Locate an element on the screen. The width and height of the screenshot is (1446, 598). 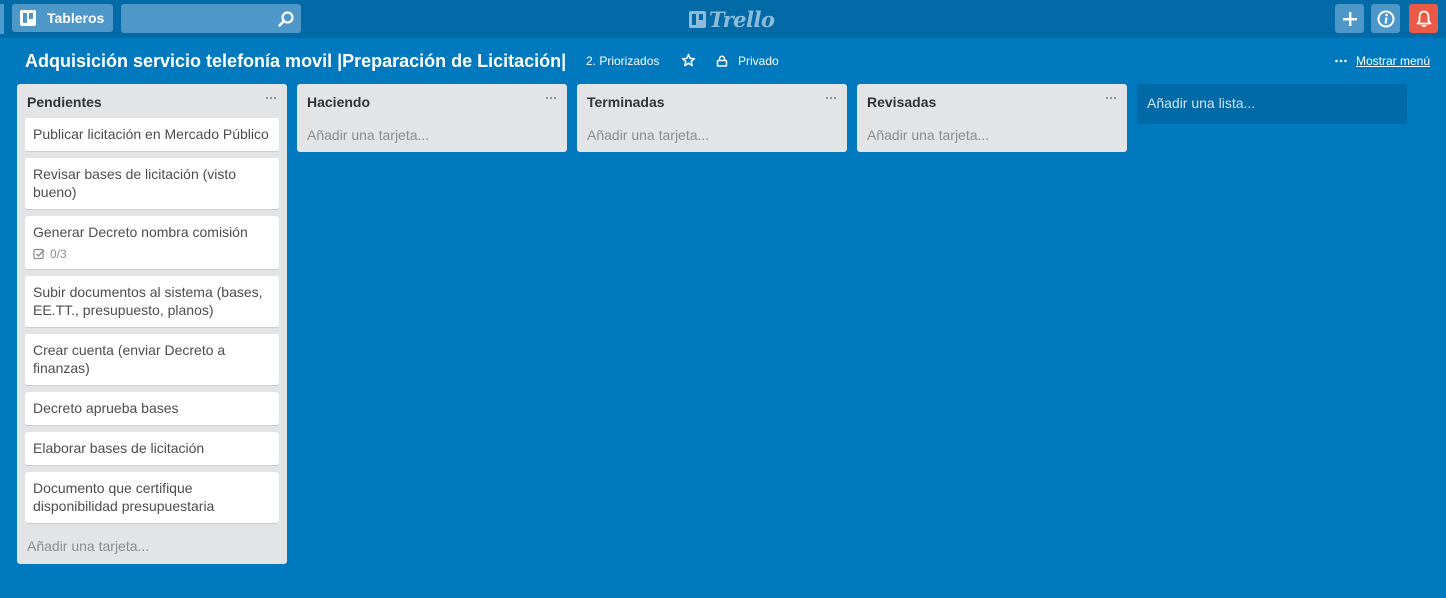
star-icon is located at coordinates (688, 60).